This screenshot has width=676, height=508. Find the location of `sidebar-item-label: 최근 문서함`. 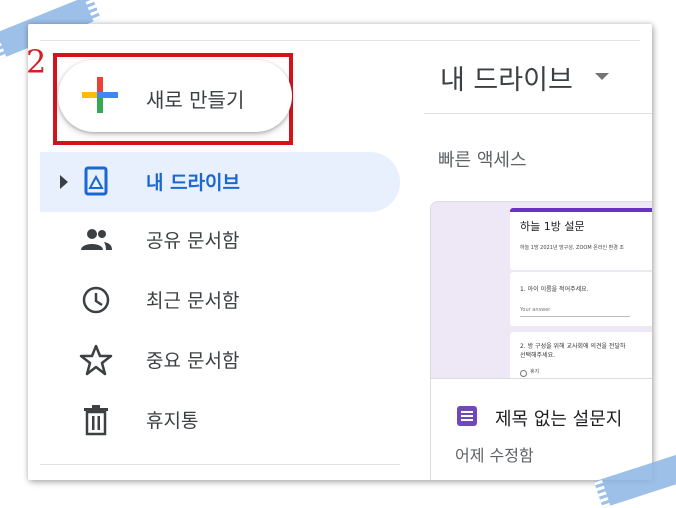

sidebar-item-label: 최근 문서함 is located at coordinates (193, 301).